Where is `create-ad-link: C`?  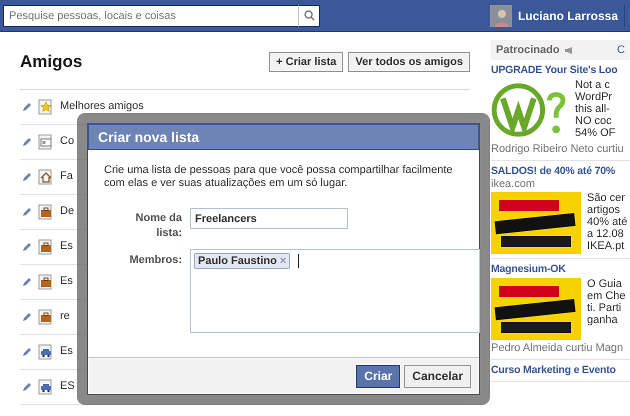 create-ad-link: C is located at coordinates (621, 50).